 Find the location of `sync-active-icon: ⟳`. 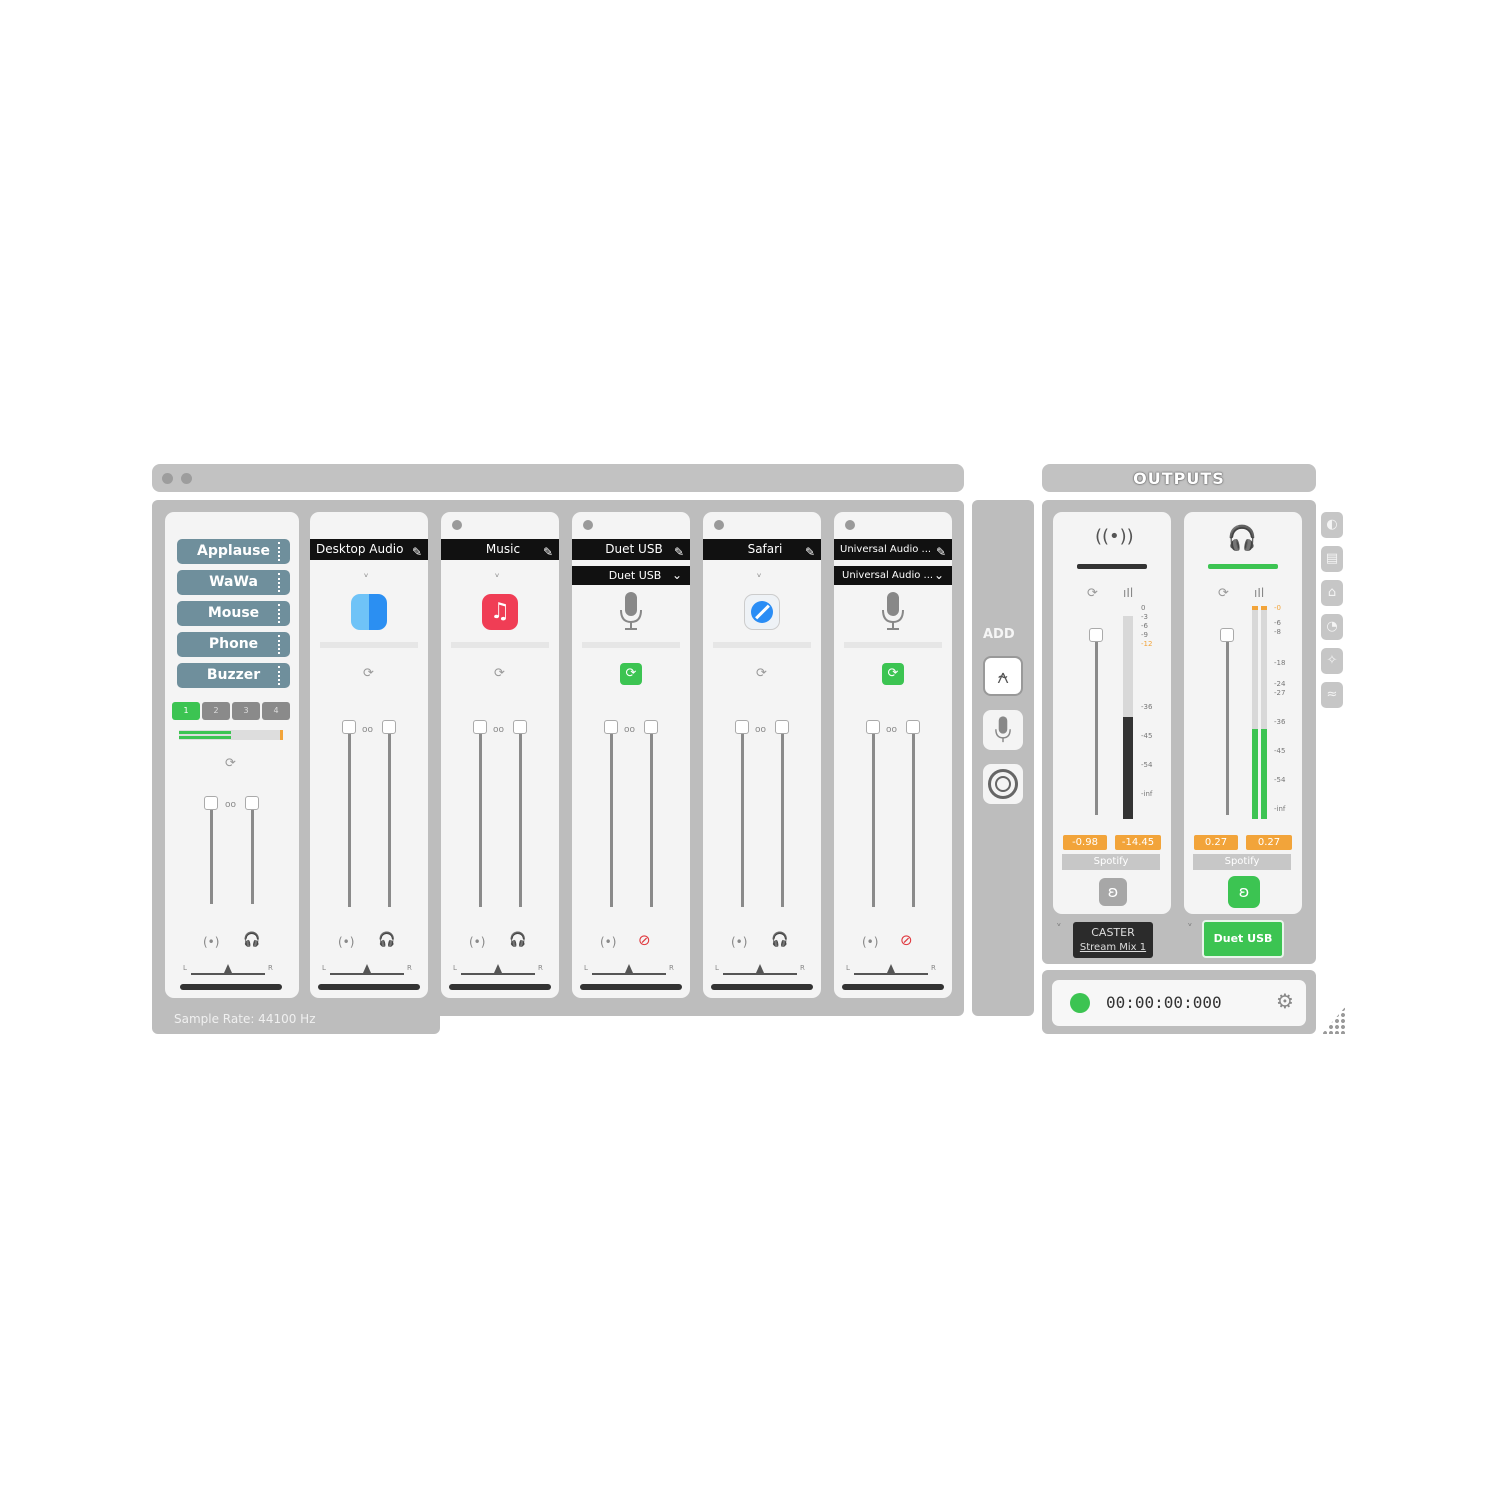

sync-active-icon: ⟳ is located at coordinates (893, 674).